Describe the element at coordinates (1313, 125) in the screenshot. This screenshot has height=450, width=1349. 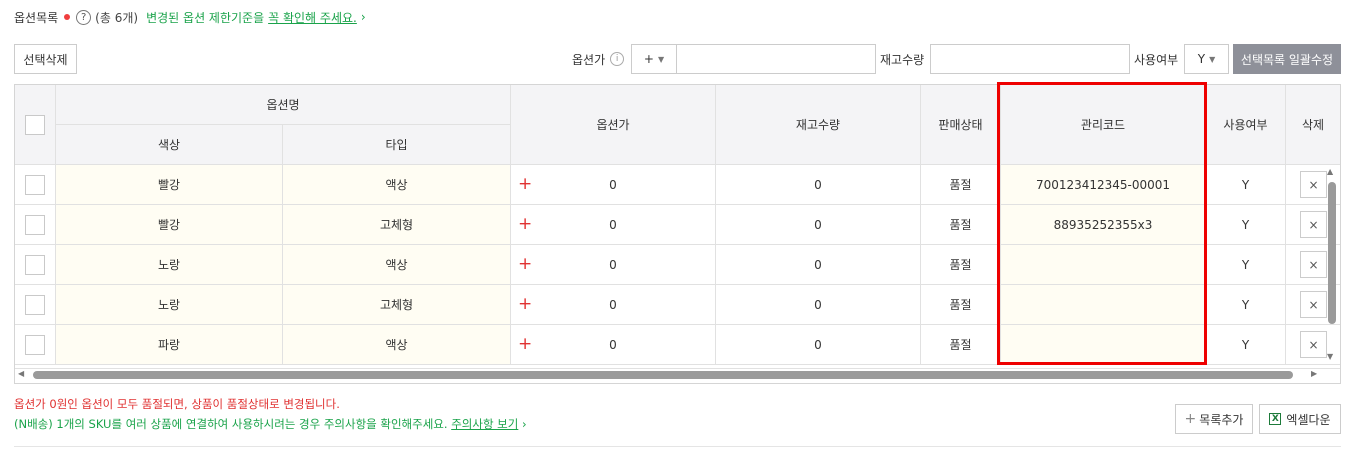
I see `delete-header: 삭제` at that location.